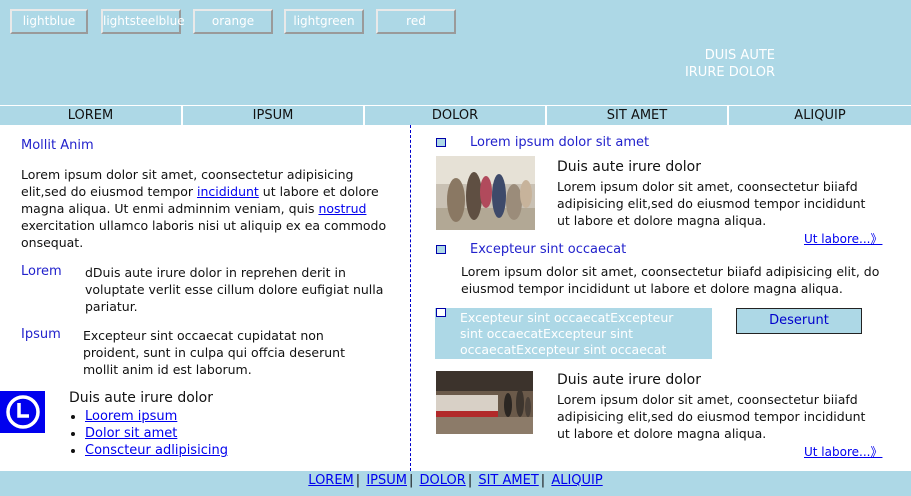 This screenshot has width=911, height=496. Describe the element at coordinates (330, 480) in the screenshot. I see `footer-link-lorem: LOREM` at that location.